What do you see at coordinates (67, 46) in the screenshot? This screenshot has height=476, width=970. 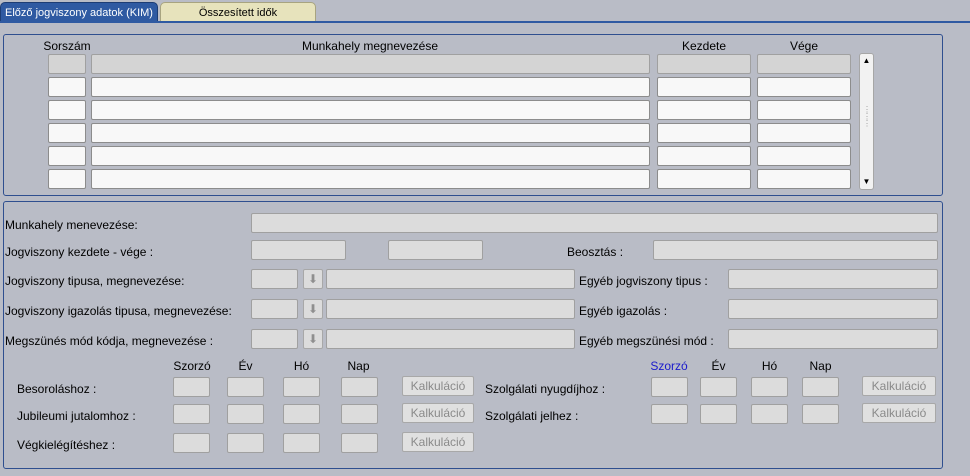 I see `header-sorszam: Sorszám` at bounding box center [67, 46].